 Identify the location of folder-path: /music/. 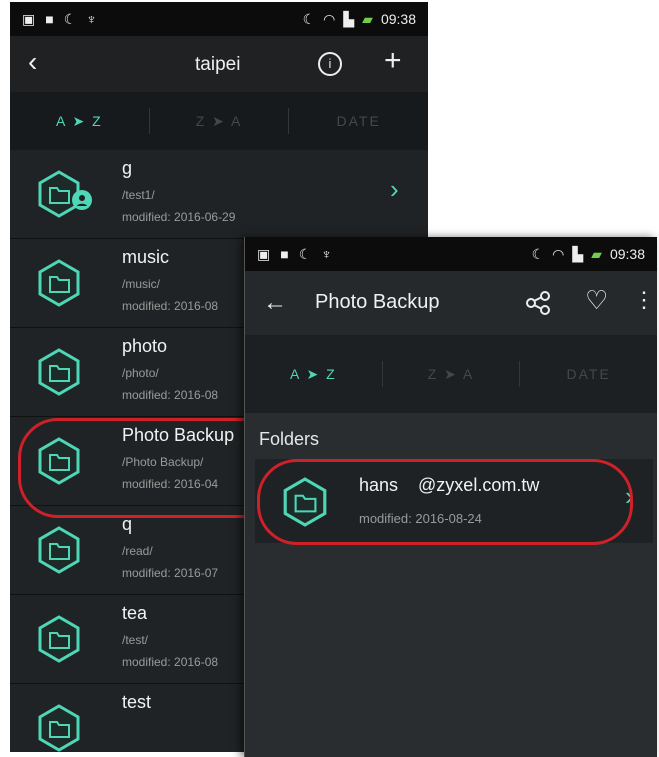
(141, 284).